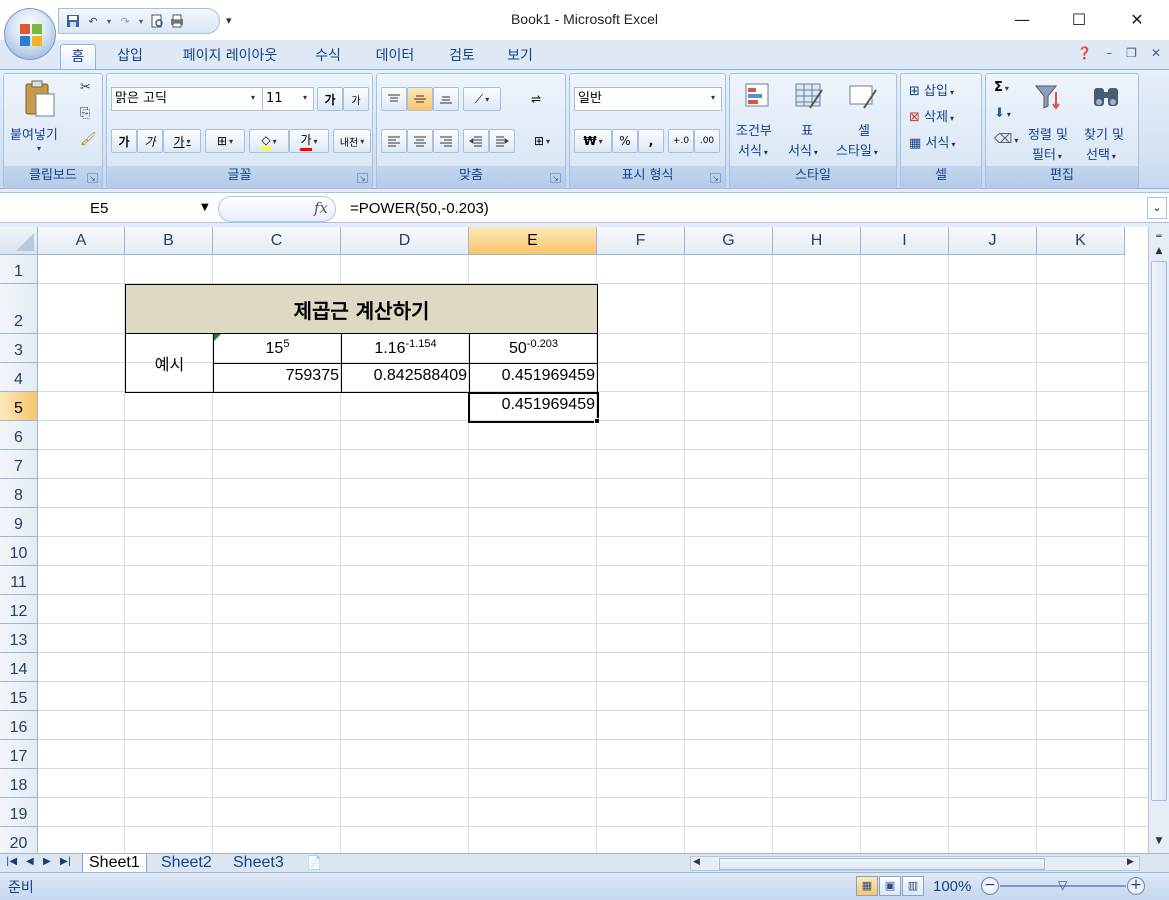 The image size is (1169, 900). Describe the element at coordinates (1047, 153) in the screenshot. I see `sort-filter-label2: 필터 ▾` at that location.